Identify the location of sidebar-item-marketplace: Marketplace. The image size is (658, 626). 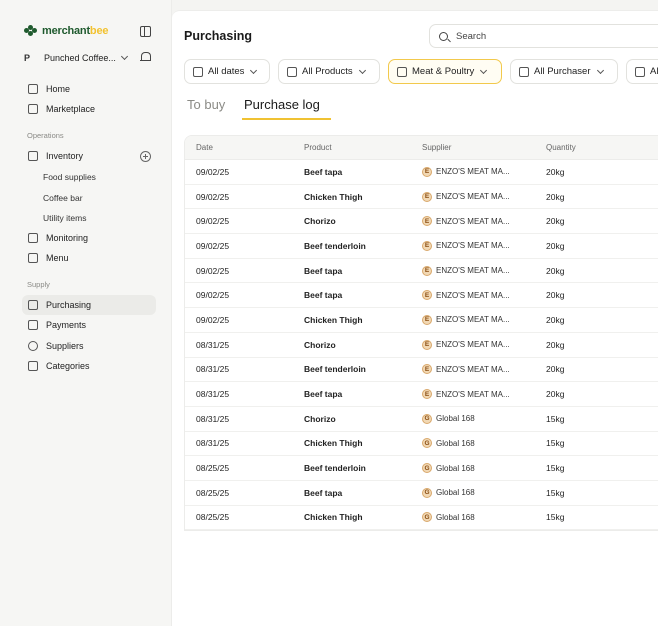
(89, 109).